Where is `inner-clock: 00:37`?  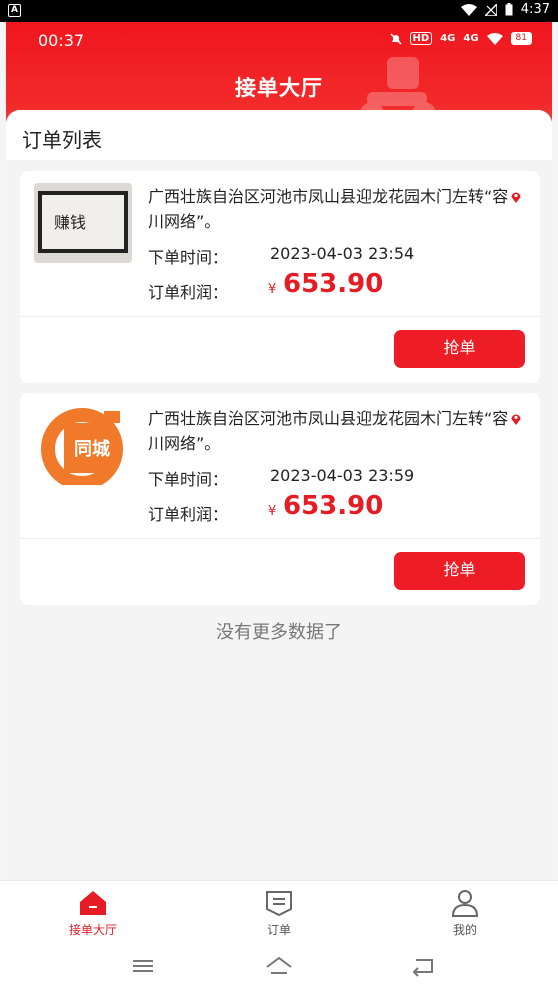 inner-clock: 00:37 is located at coordinates (61, 40).